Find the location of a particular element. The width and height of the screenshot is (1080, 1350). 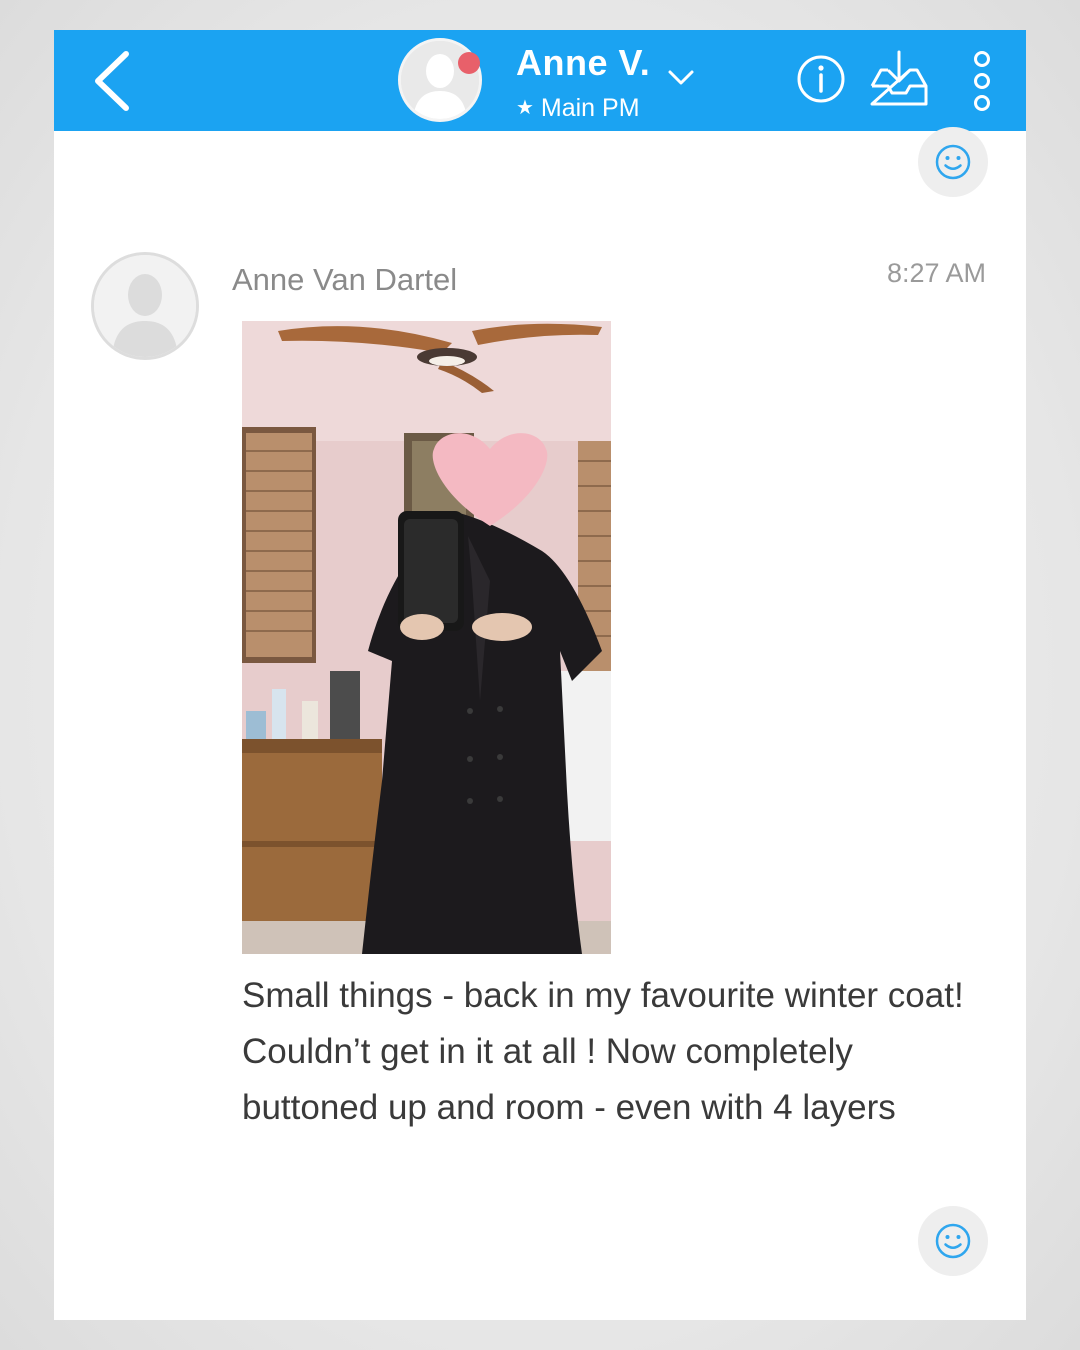

back-button is located at coordinates (114, 81).